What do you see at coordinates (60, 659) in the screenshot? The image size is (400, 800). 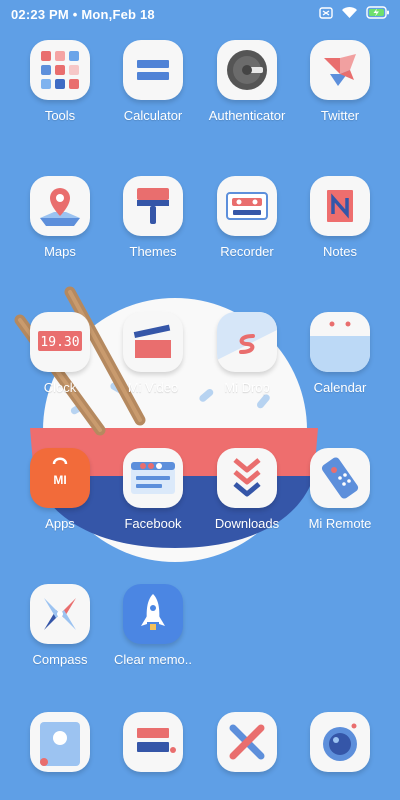 I see `app-label: Compass` at bounding box center [60, 659].